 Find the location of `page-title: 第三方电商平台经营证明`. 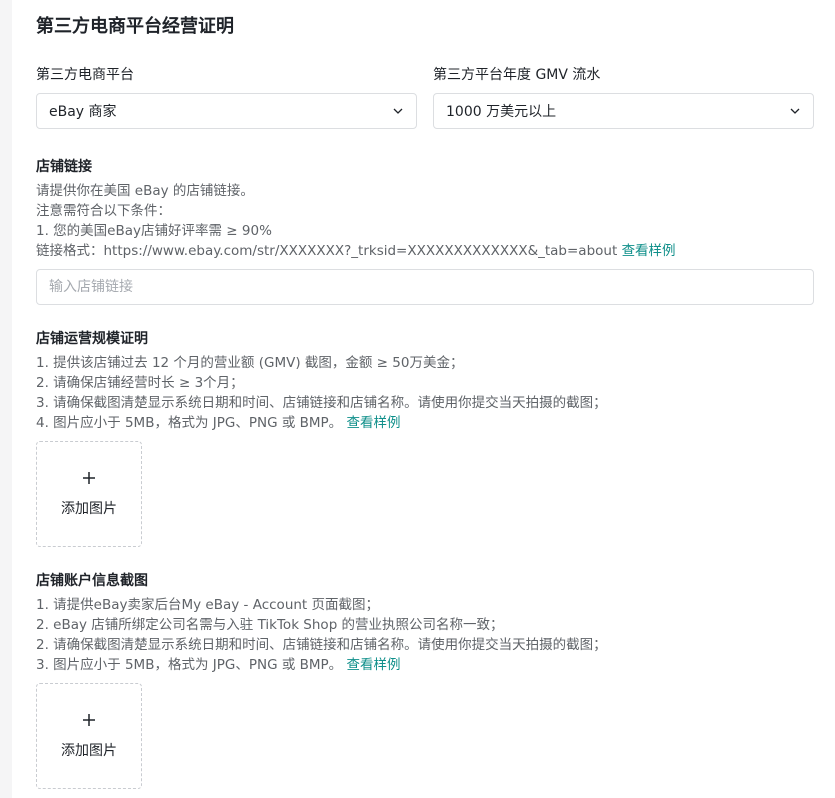

page-title: 第三方电商平台经营证明 is located at coordinates (135, 26).